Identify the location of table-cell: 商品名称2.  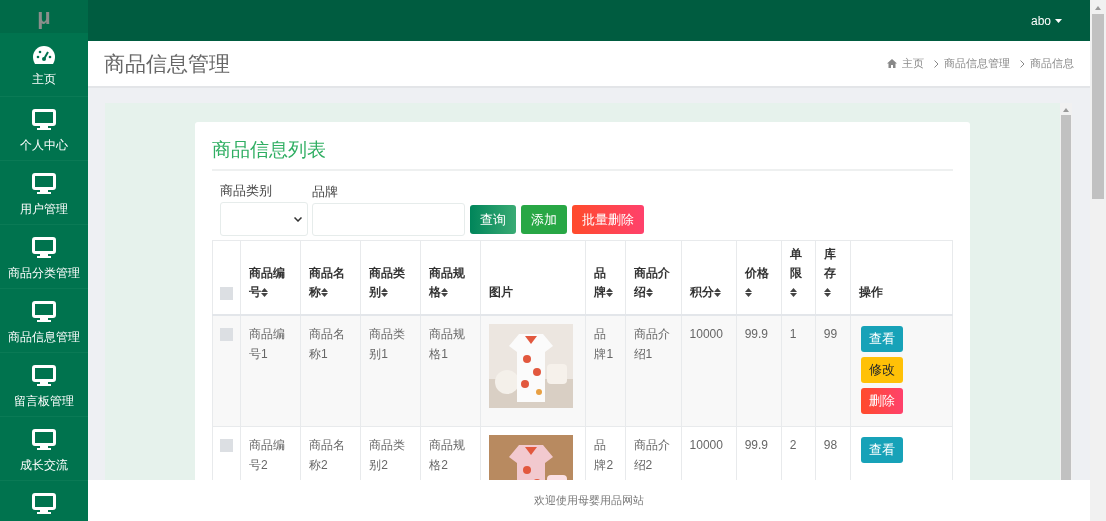
(327, 455).